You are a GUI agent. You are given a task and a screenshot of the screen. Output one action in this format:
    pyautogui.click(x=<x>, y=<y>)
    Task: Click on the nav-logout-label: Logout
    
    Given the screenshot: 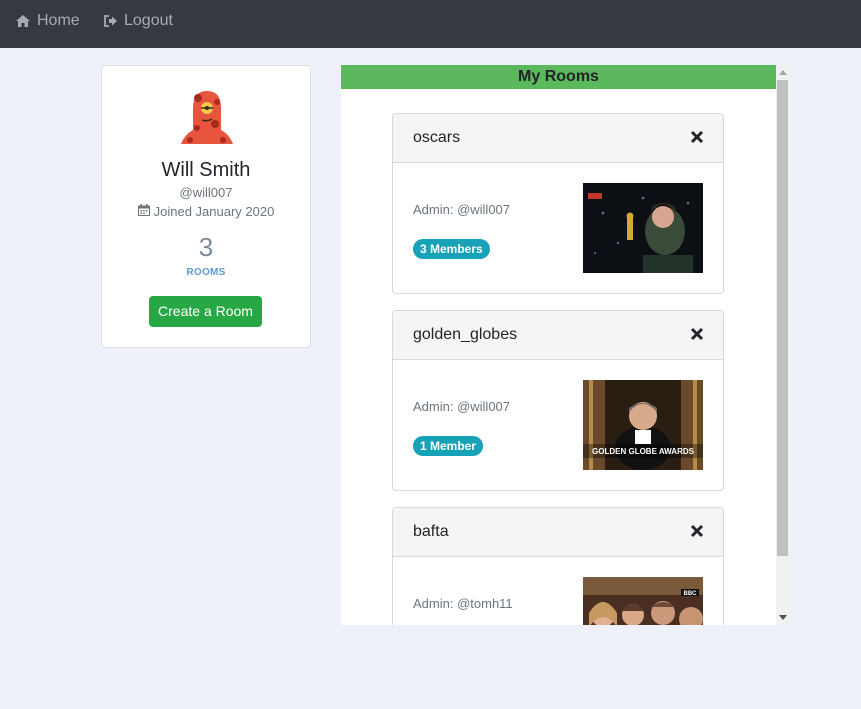 What is the action you would take?
    pyautogui.click(x=148, y=20)
    